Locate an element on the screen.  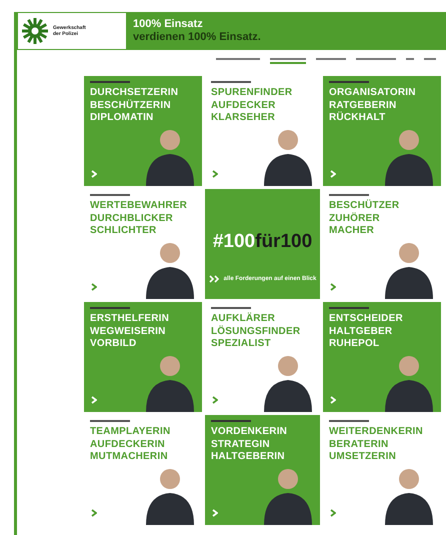
card-title: TEAMPLAYERIN AUFDECKERIN MUTMACHERIN is located at coordinates (131, 445).